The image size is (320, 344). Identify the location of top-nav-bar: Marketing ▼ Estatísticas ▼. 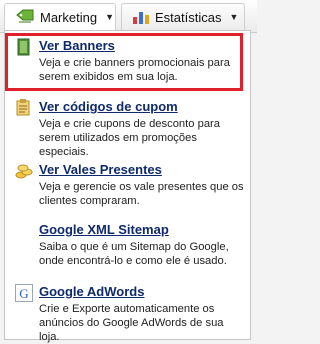
(128, 16).